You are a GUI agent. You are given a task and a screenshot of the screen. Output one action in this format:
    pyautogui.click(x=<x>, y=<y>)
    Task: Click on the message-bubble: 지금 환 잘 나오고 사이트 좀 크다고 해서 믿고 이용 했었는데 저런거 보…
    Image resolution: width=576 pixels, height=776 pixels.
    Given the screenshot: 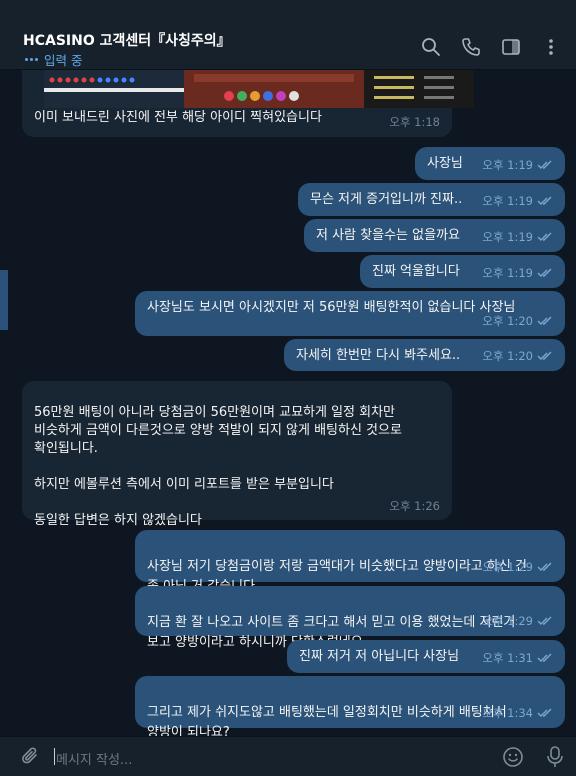 What is the action you would take?
    pyautogui.click(x=350, y=618)
    